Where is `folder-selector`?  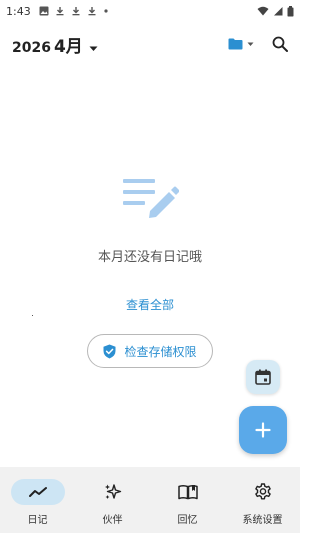
folder-selector is located at coordinates (241, 44).